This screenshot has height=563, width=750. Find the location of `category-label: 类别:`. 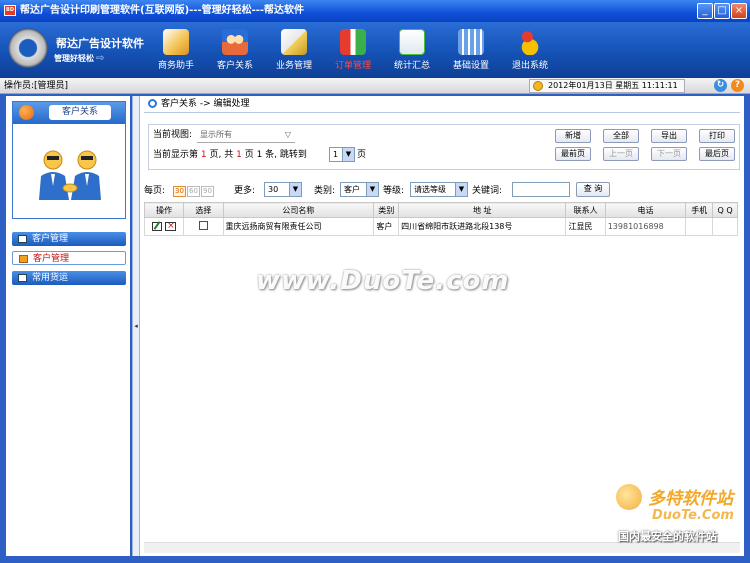

category-label: 类别: is located at coordinates (325, 191).